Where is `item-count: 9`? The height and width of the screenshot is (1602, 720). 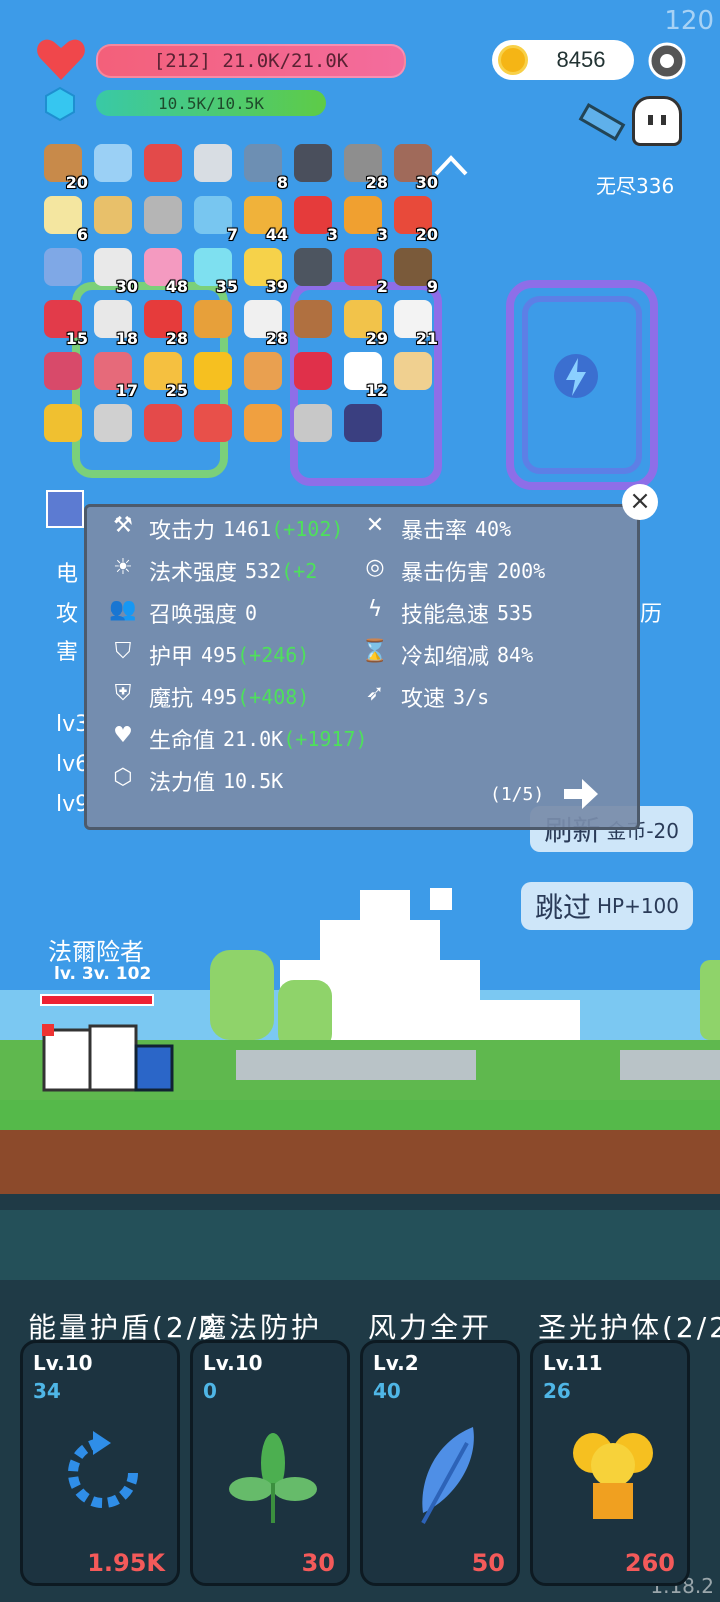 item-count: 9 is located at coordinates (432, 286).